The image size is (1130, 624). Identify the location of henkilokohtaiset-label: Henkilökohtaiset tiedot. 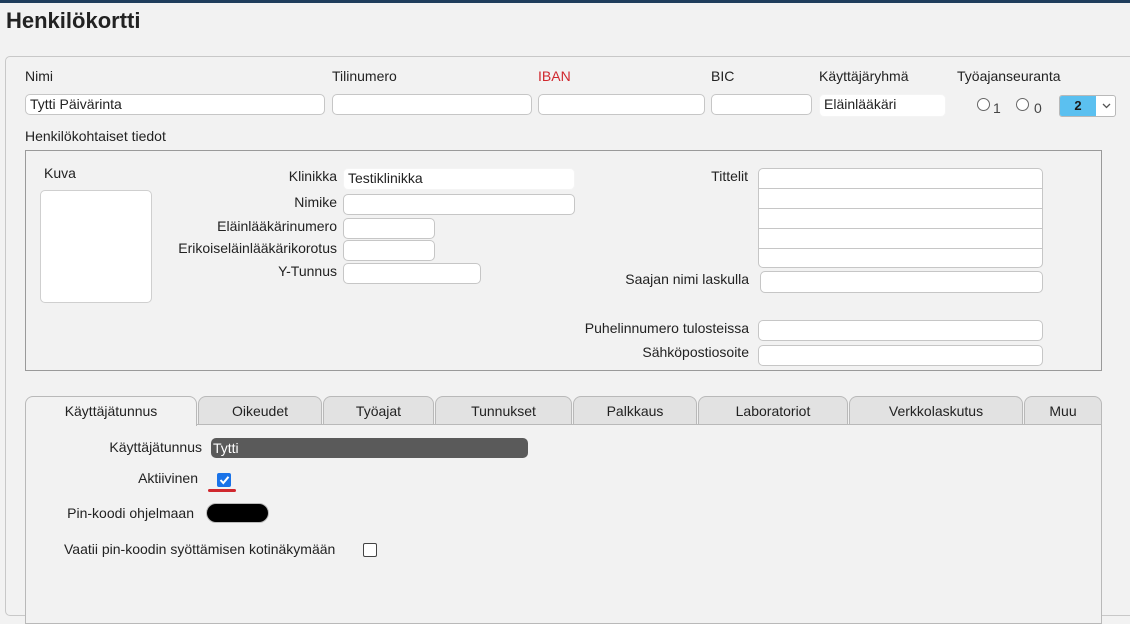
(95, 136).